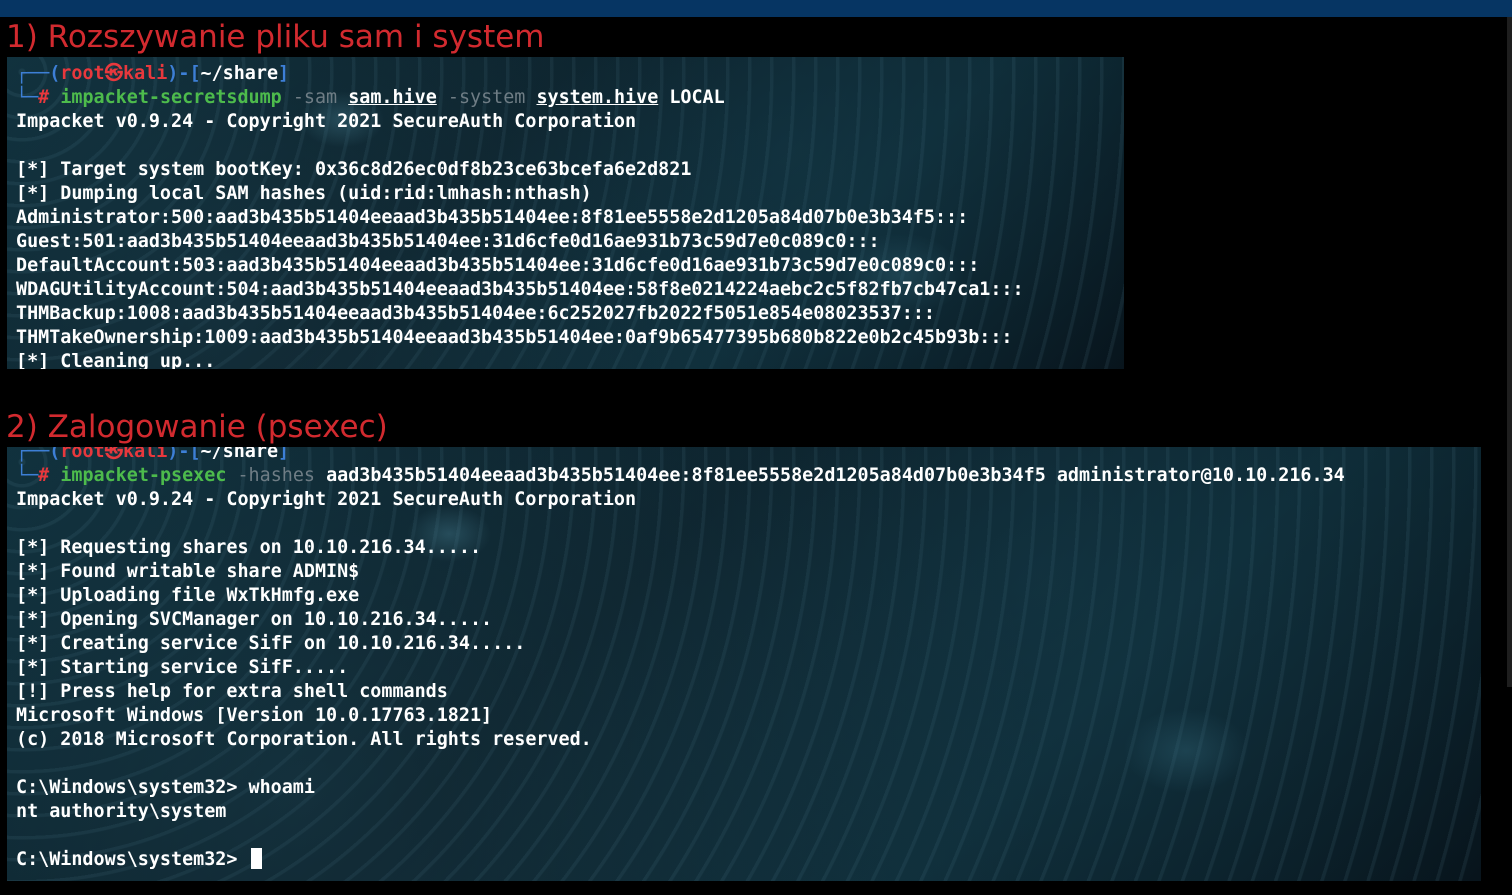  Describe the element at coordinates (165, 787) in the screenshot. I see `output-line: C:\Windows\system32> whoami` at that location.